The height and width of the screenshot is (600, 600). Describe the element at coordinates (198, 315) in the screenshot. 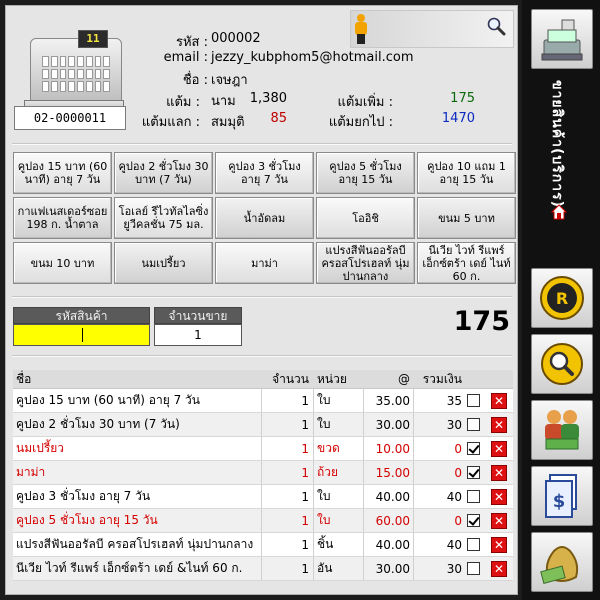

I see `sale-qty-header: จำนวนขาย` at that location.